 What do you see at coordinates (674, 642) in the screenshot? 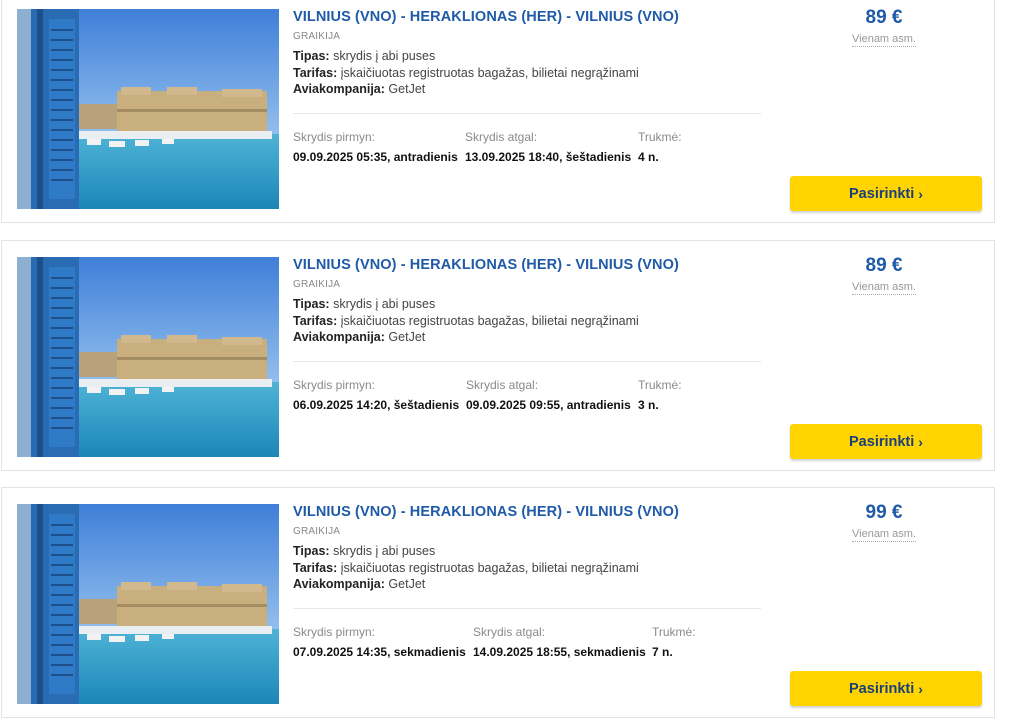
I see `duration: Trukmė: 7 n.` at bounding box center [674, 642].